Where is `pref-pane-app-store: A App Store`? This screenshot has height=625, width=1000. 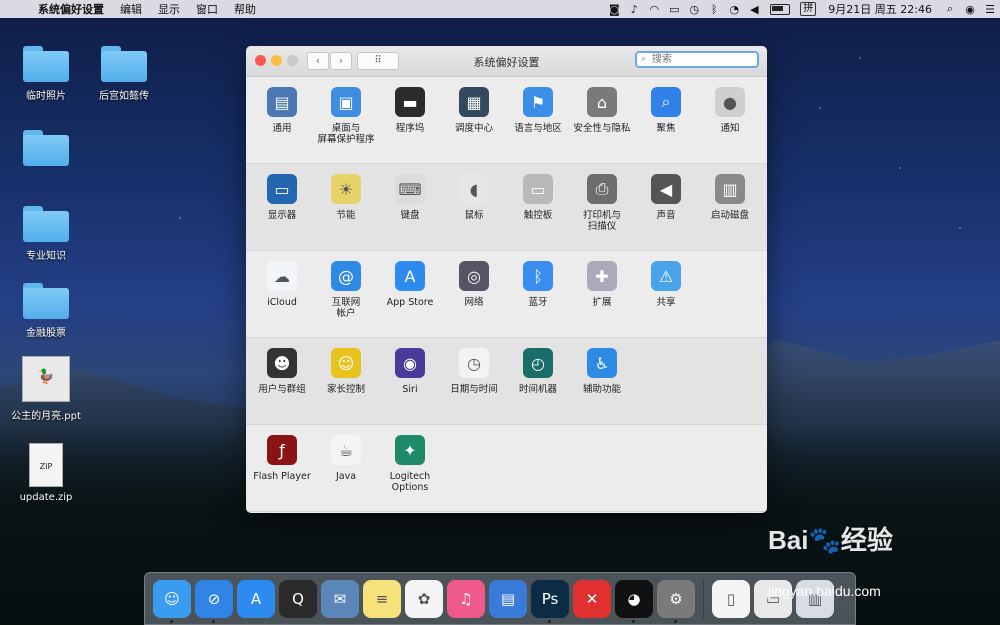
pref-pane-app-store: A App Store is located at coordinates (410, 294).